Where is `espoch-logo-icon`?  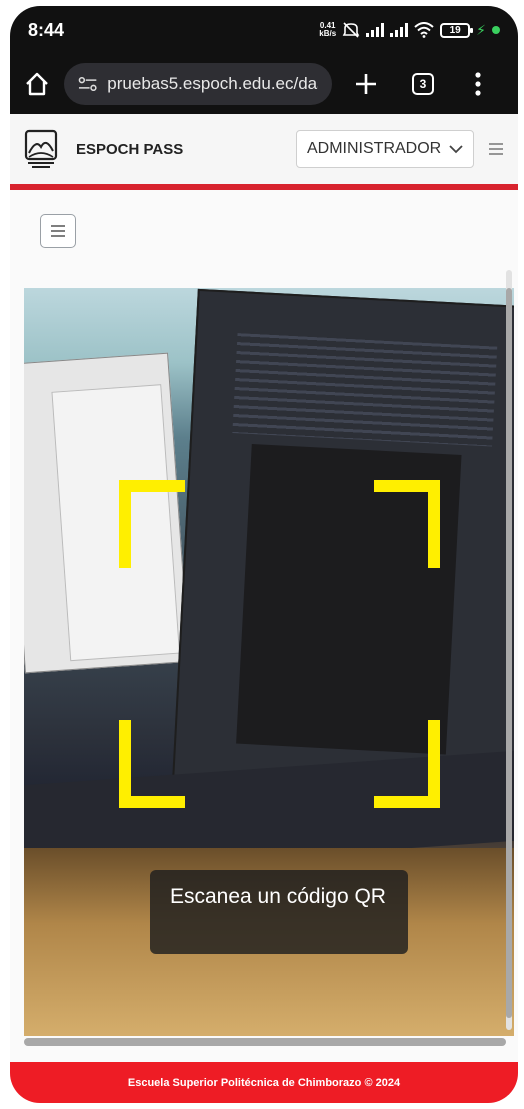 espoch-logo-icon is located at coordinates (41, 149).